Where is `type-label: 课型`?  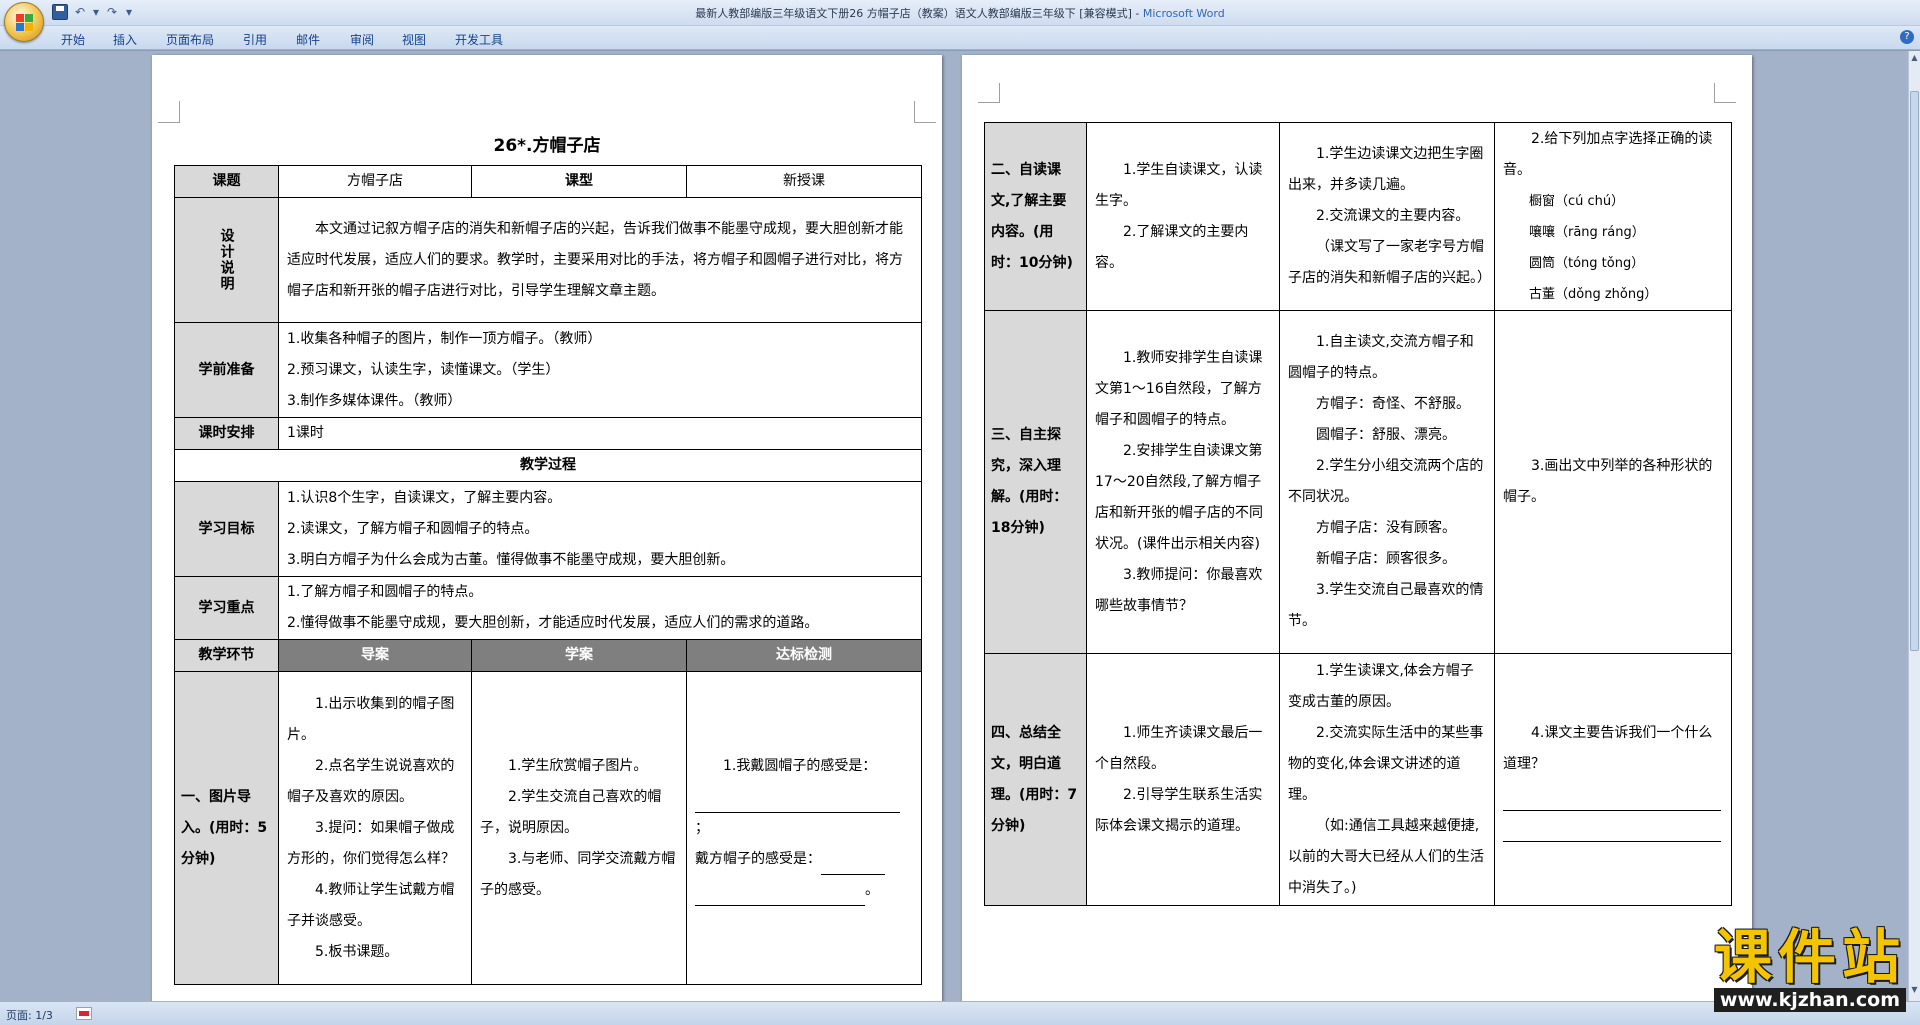
type-label: 课型 is located at coordinates (579, 181).